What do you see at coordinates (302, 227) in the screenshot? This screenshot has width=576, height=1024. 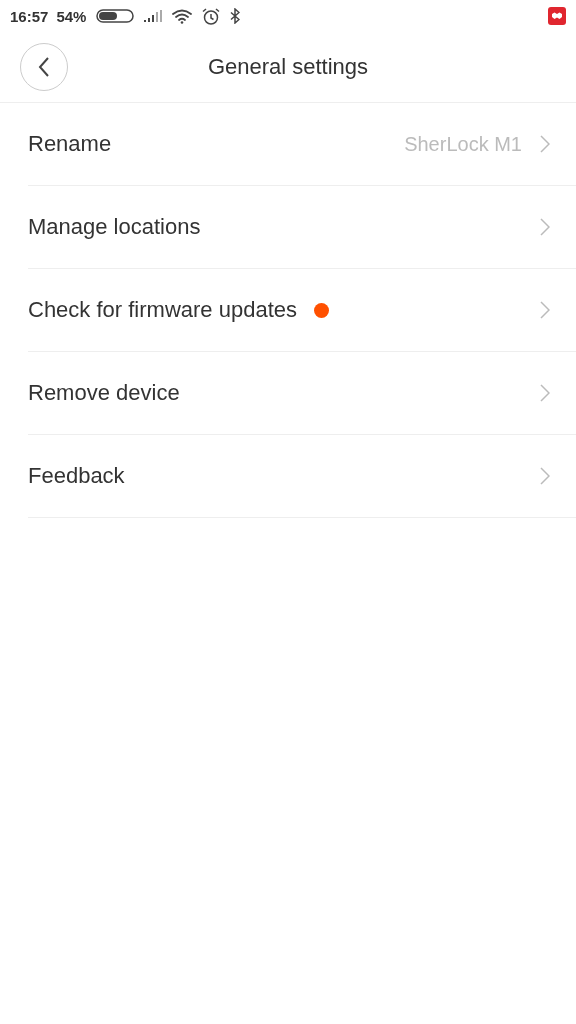 I see `settings-row: Manage locations` at bounding box center [302, 227].